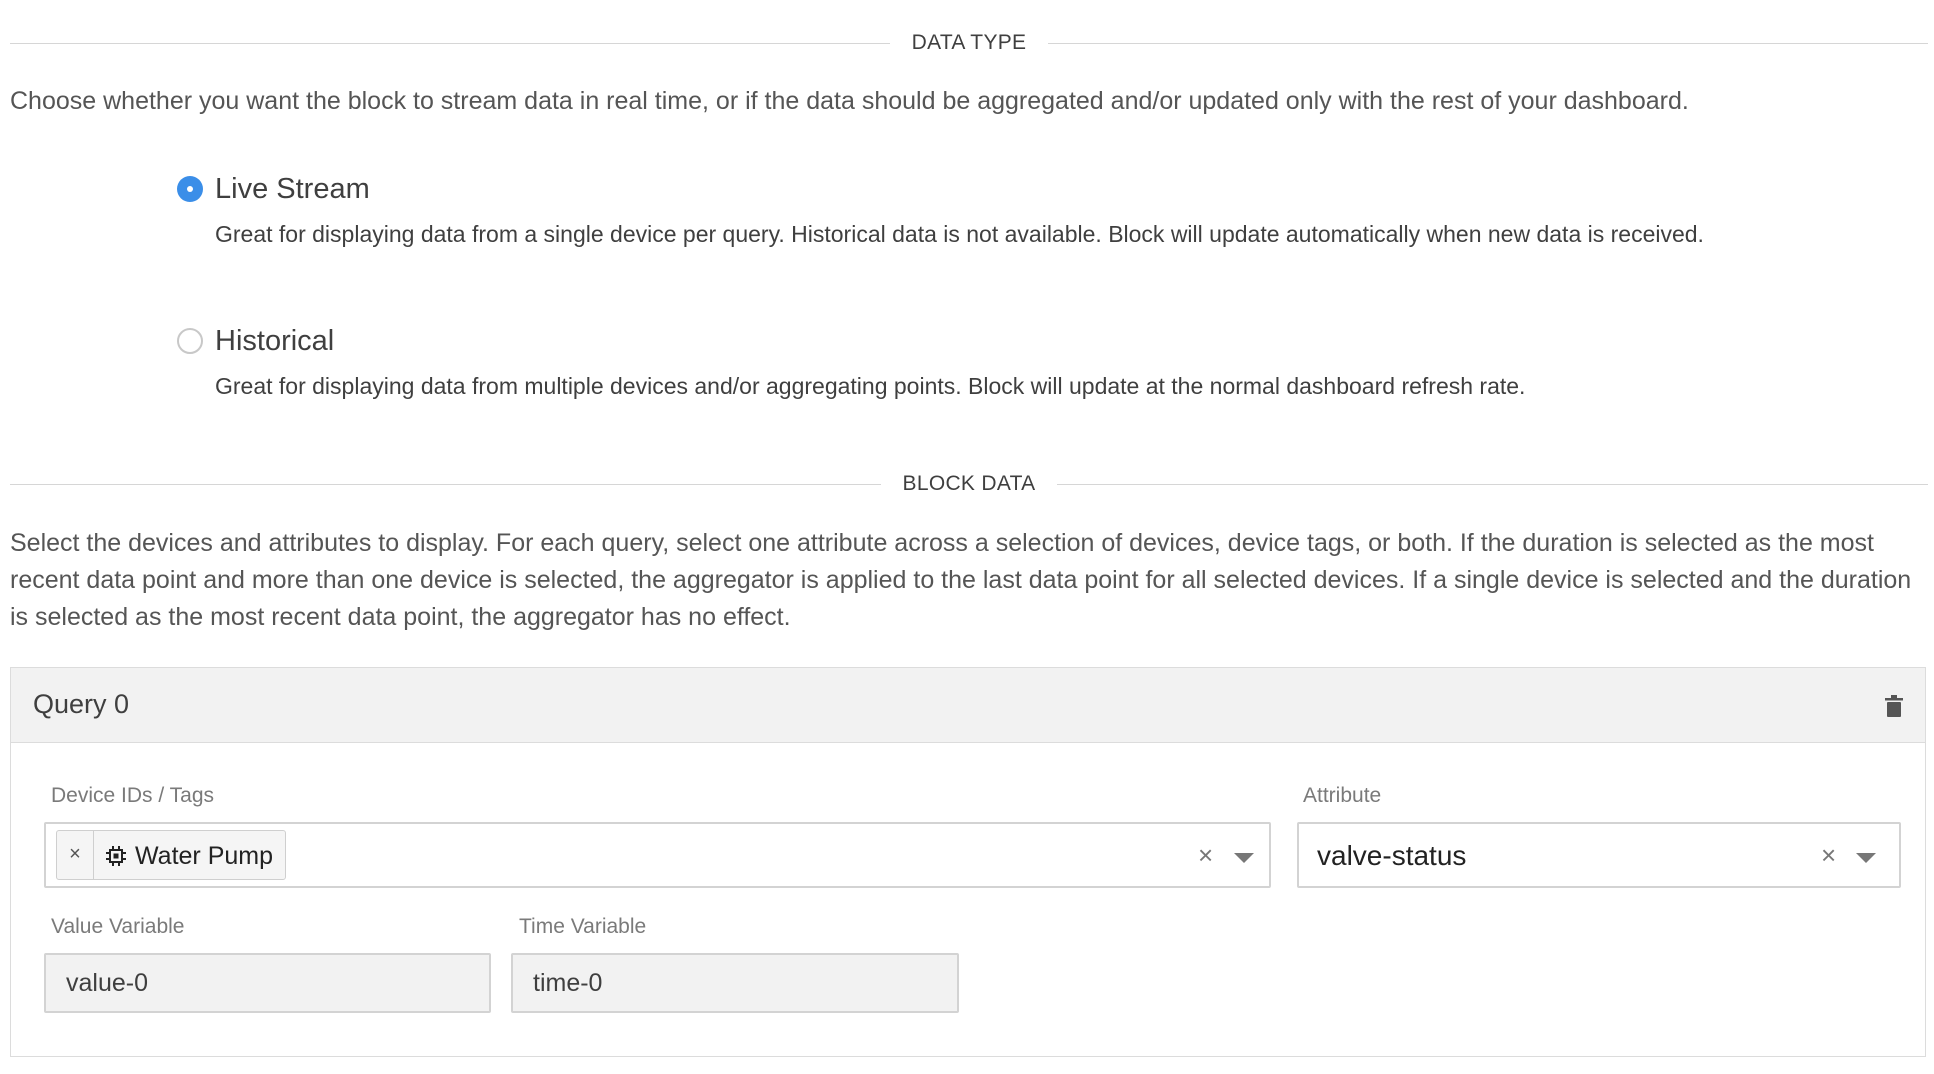 The height and width of the screenshot is (1074, 1934). I want to click on device-tag-label: Water Pump, so click(204, 856).